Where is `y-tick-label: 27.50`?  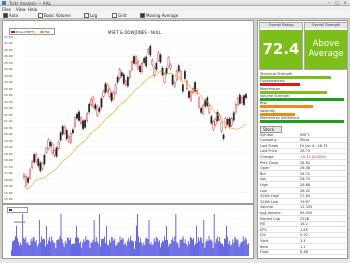 y-tick-label: 27.50 is located at coordinates (8, 37).